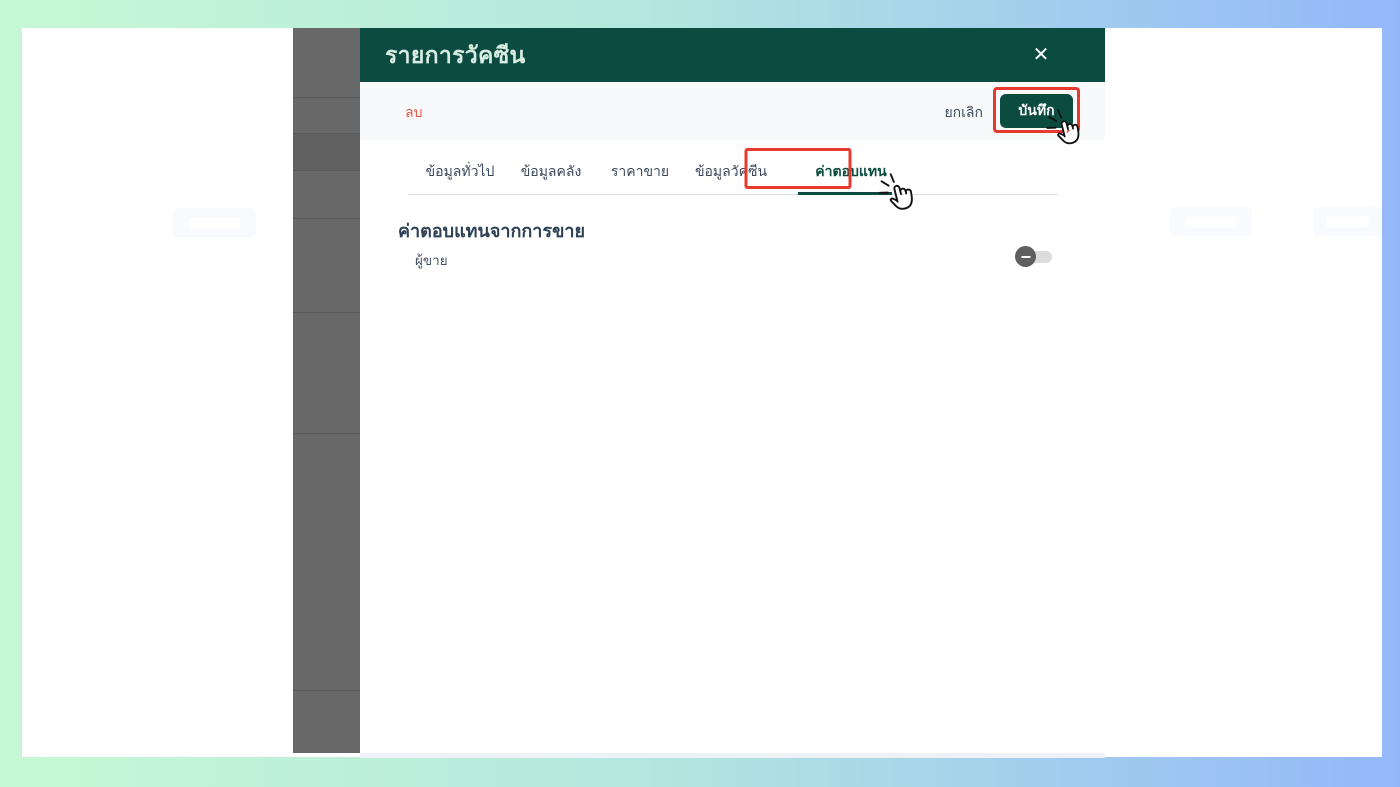  I want to click on sidebar-item-dimmed, so click(326, 151).